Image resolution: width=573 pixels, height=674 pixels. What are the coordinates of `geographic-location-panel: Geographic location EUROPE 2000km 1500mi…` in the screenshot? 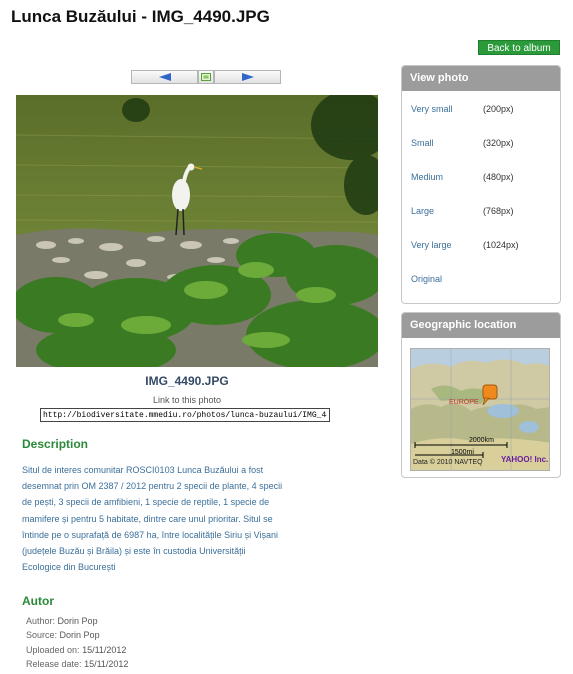 It's located at (481, 395).